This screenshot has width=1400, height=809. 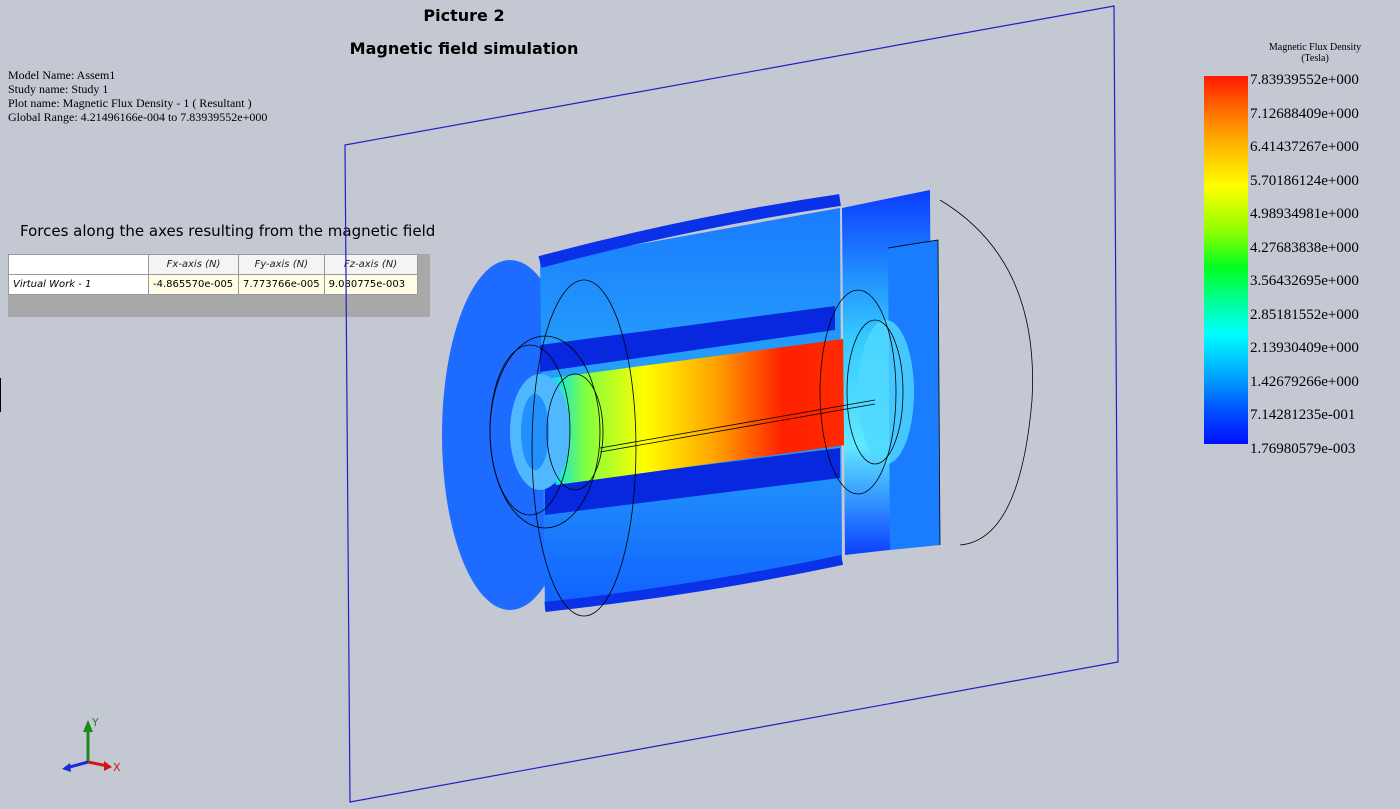 I want to click on legend-label: 7.83939552e+000, so click(x=1304, y=80).